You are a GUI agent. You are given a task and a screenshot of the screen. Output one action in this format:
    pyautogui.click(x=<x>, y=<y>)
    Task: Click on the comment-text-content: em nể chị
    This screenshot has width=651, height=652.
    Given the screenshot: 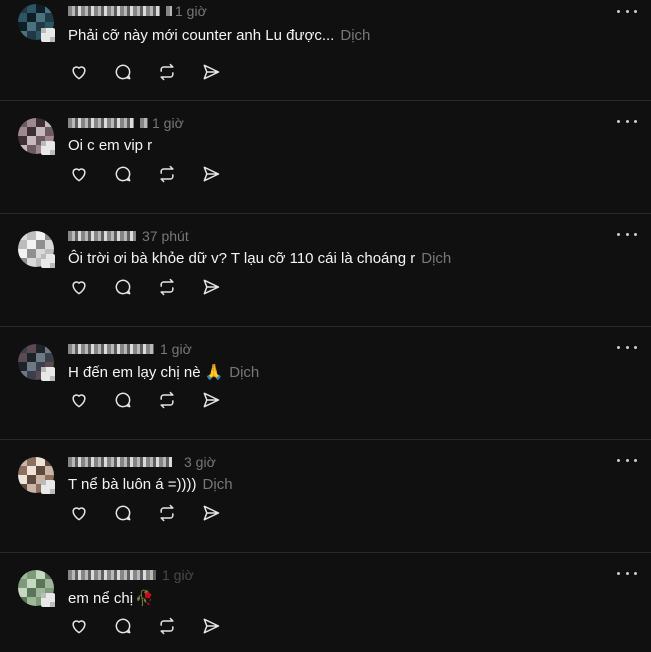 What is the action you would take?
    pyautogui.click(x=101, y=598)
    